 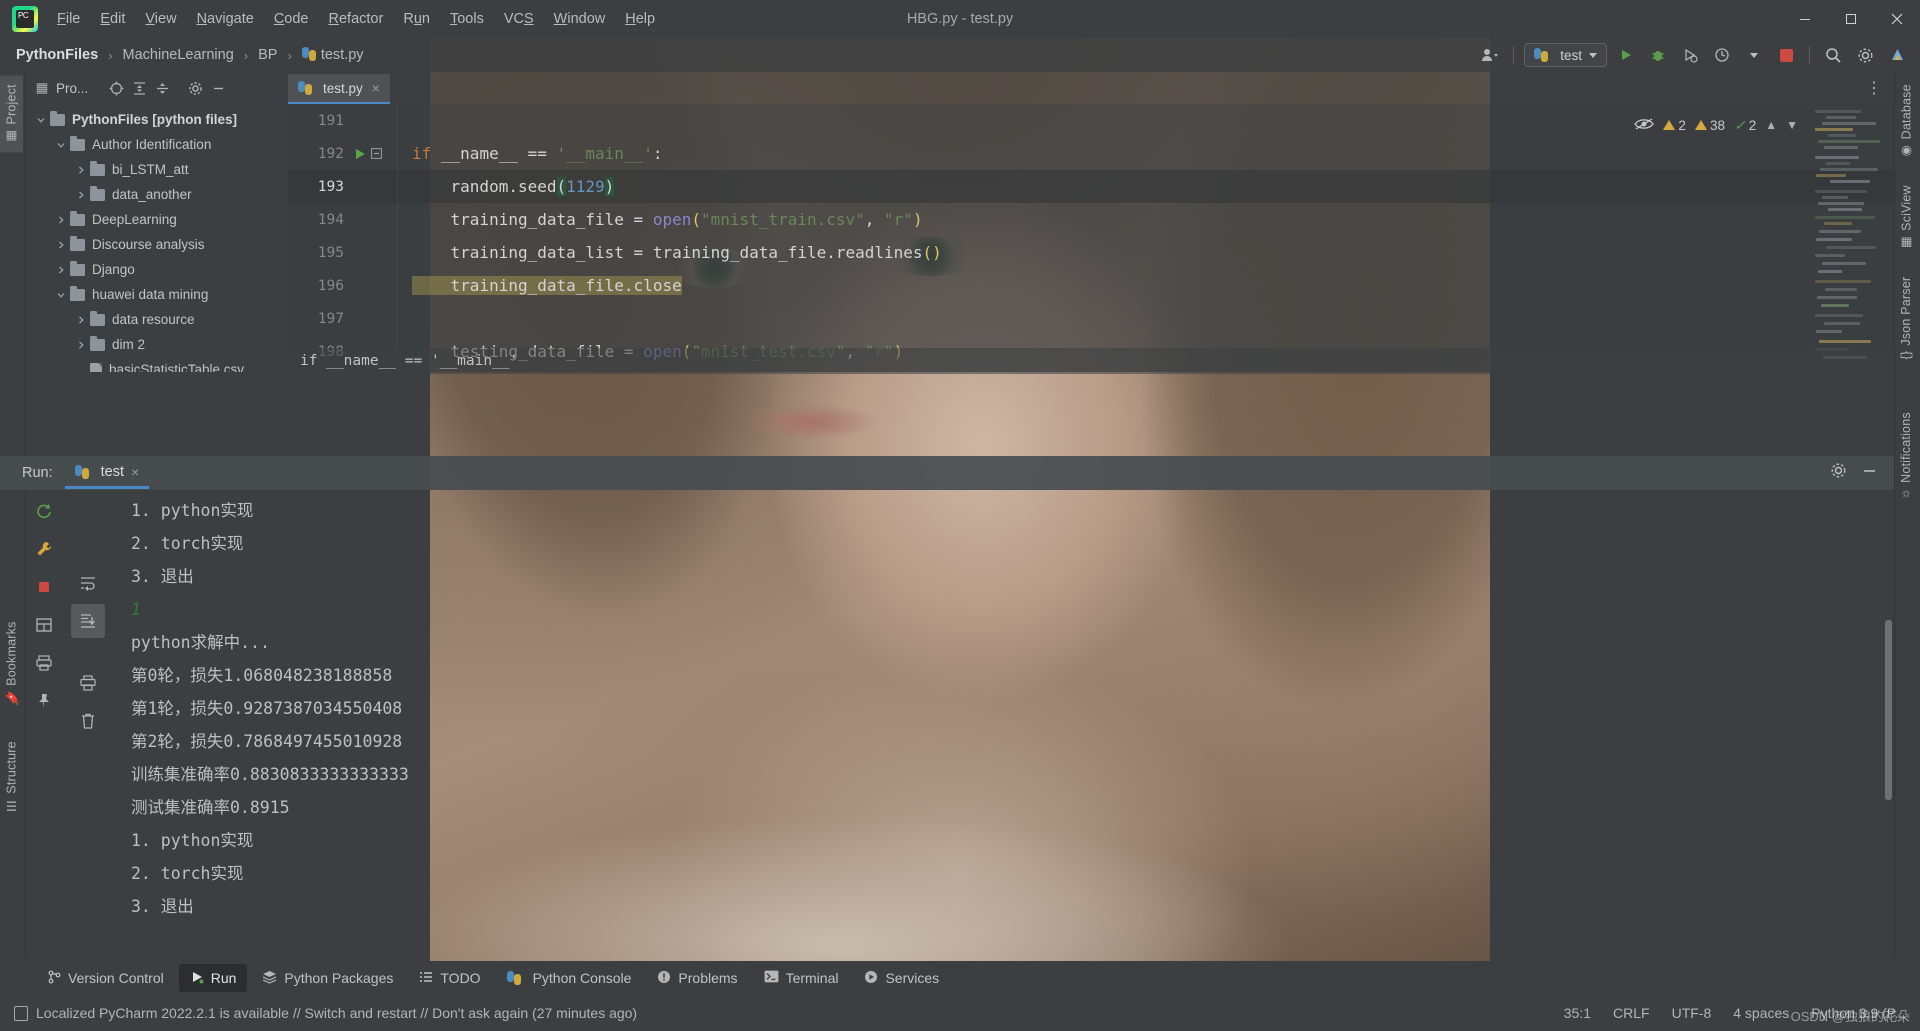 I want to click on rerun-icon, so click(x=44, y=511).